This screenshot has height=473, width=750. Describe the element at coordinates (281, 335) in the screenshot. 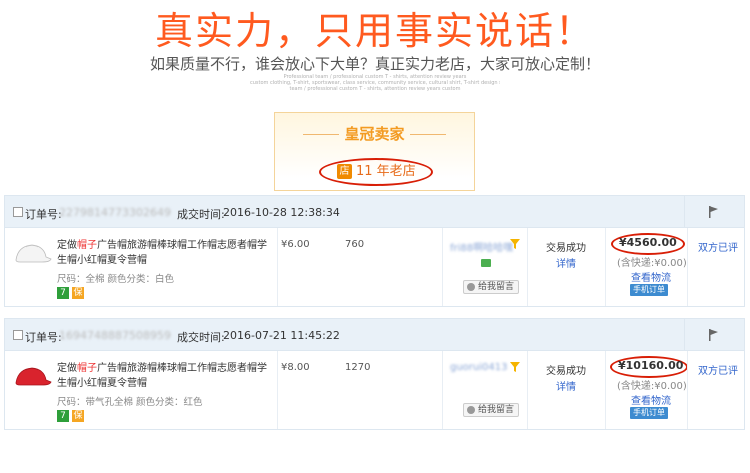

I see `deal-time: 2016-07-21 11:45:22` at that location.